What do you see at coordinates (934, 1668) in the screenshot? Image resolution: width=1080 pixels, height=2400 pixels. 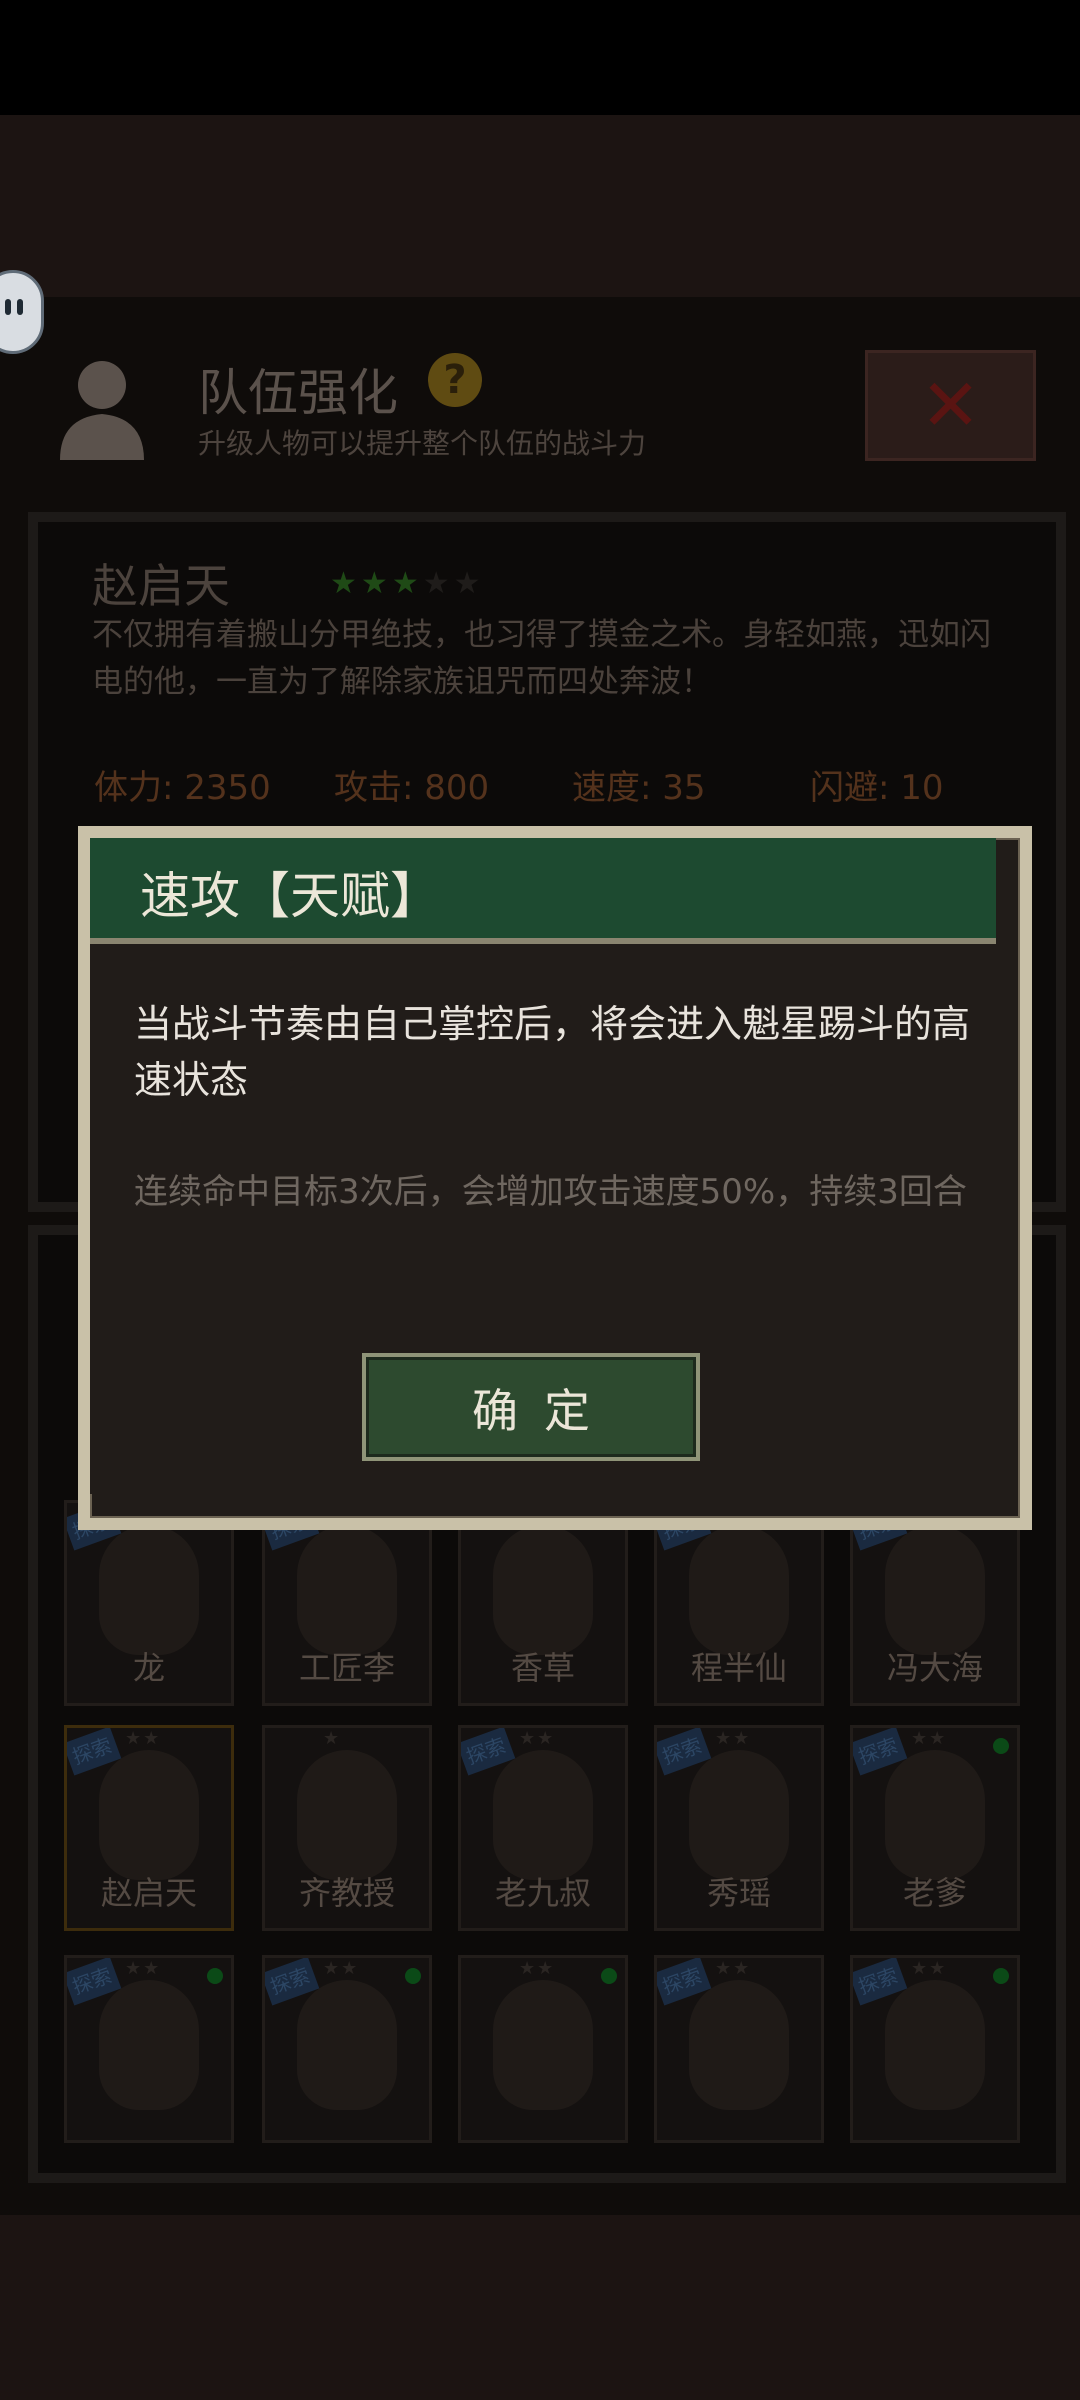 I see `character-name: 冯大海` at bounding box center [934, 1668].